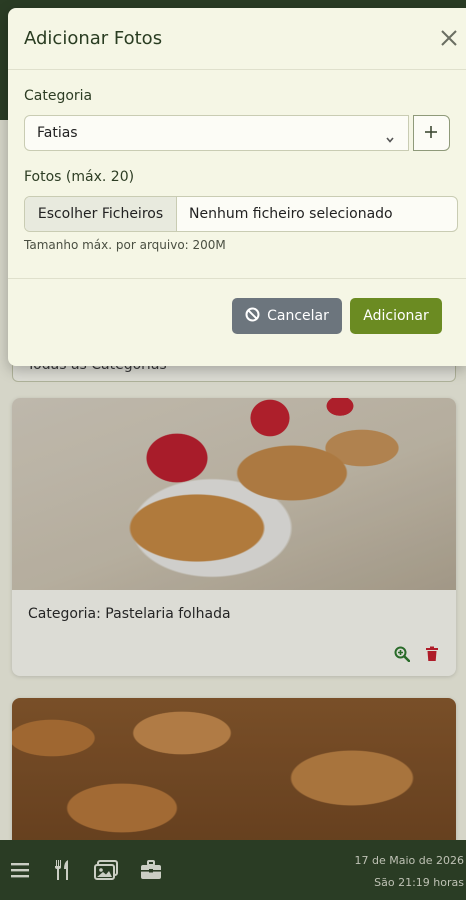  What do you see at coordinates (237, 39) in the screenshot?
I see `modal-header: Adicionar Fotos` at bounding box center [237, 39].